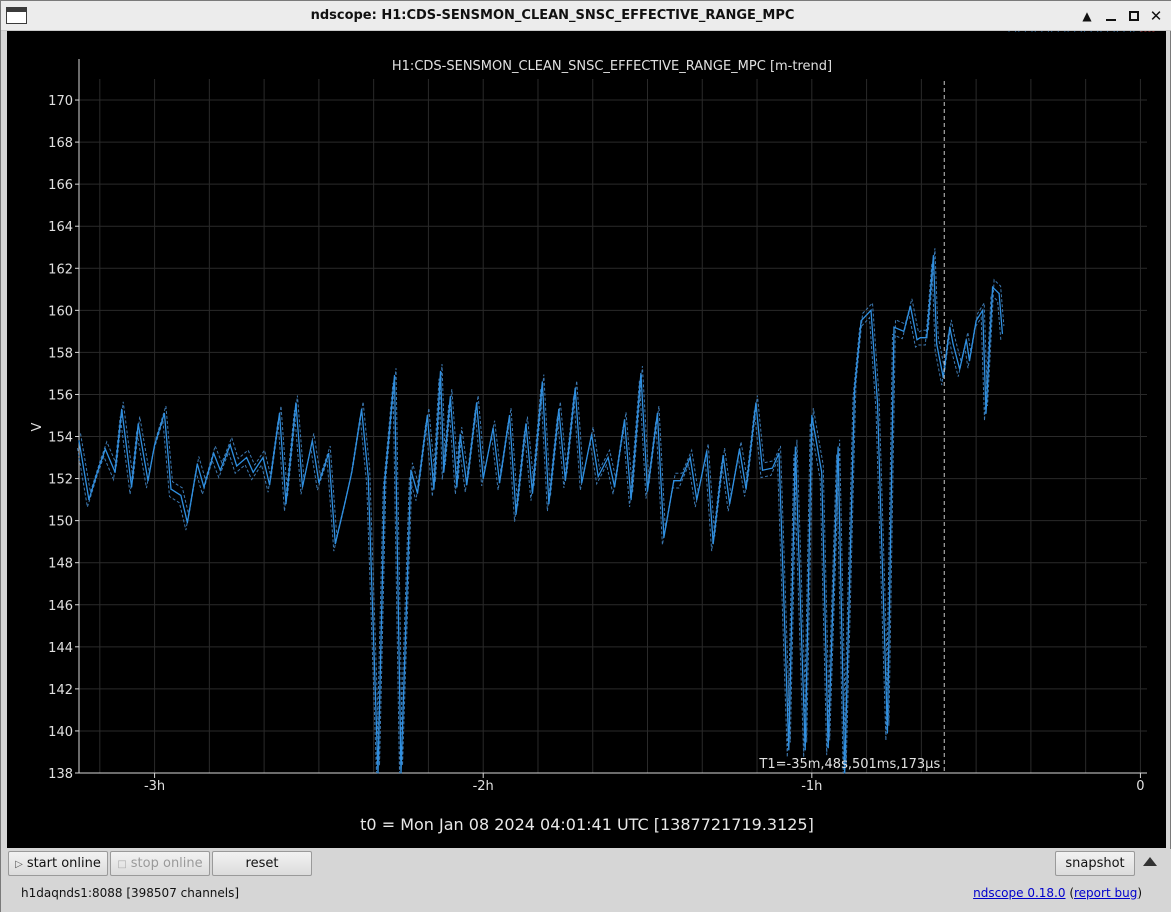  Describe the element at coordinates (60, 564) in the screenshot. I see `y-tick-label: 148` at that location.